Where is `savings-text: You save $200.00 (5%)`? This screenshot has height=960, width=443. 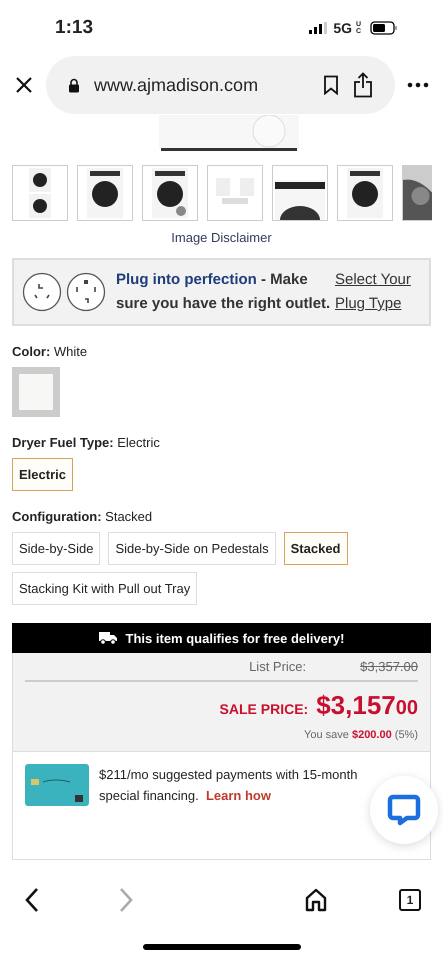
savings-text: You save $200.00 (5%) is located at coordinates (360, 735).